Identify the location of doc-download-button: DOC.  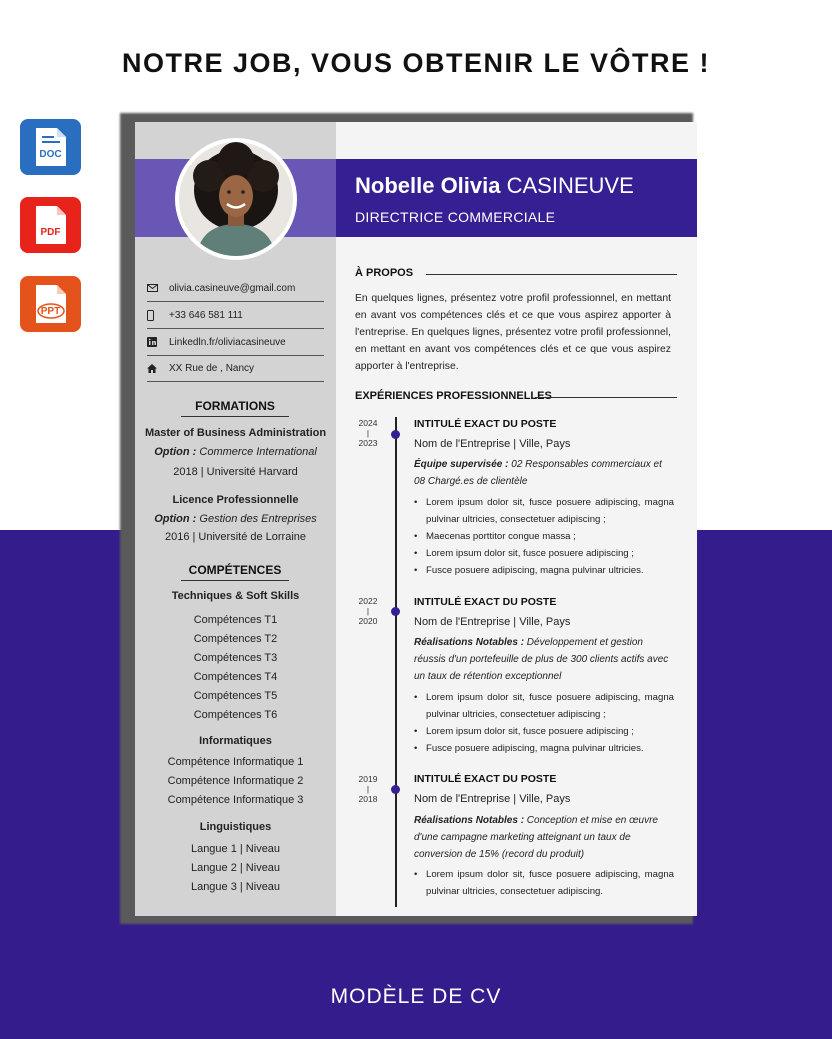
(50, 147).